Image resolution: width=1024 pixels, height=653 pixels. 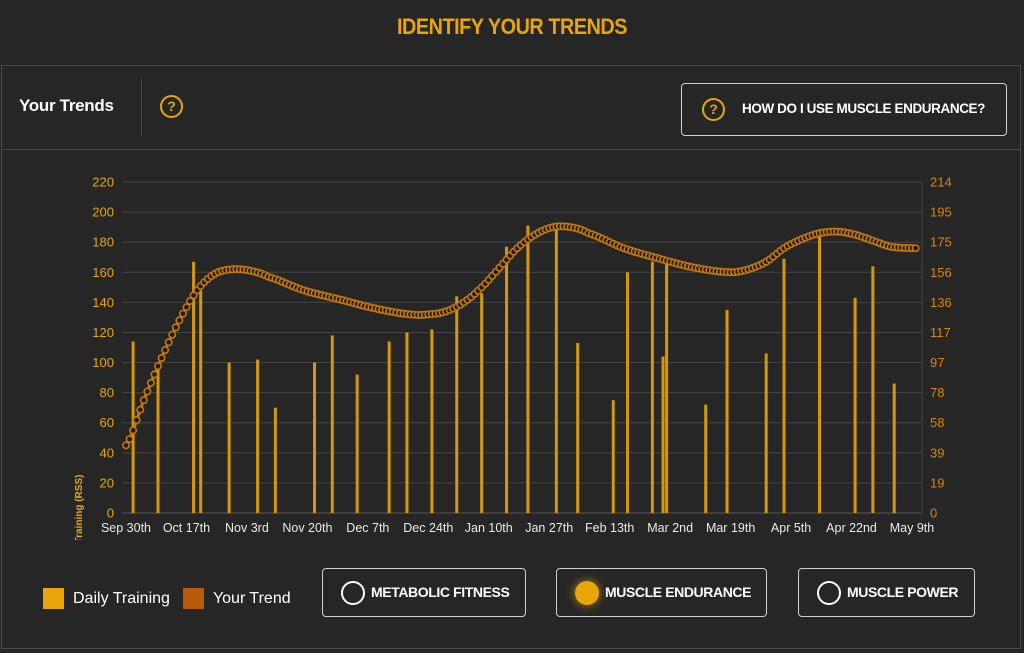 What do you see at coordinates (186, 528) in the screenshot?
I see `x-tick-label: Oct 17th` at bounding box center [186, 528].